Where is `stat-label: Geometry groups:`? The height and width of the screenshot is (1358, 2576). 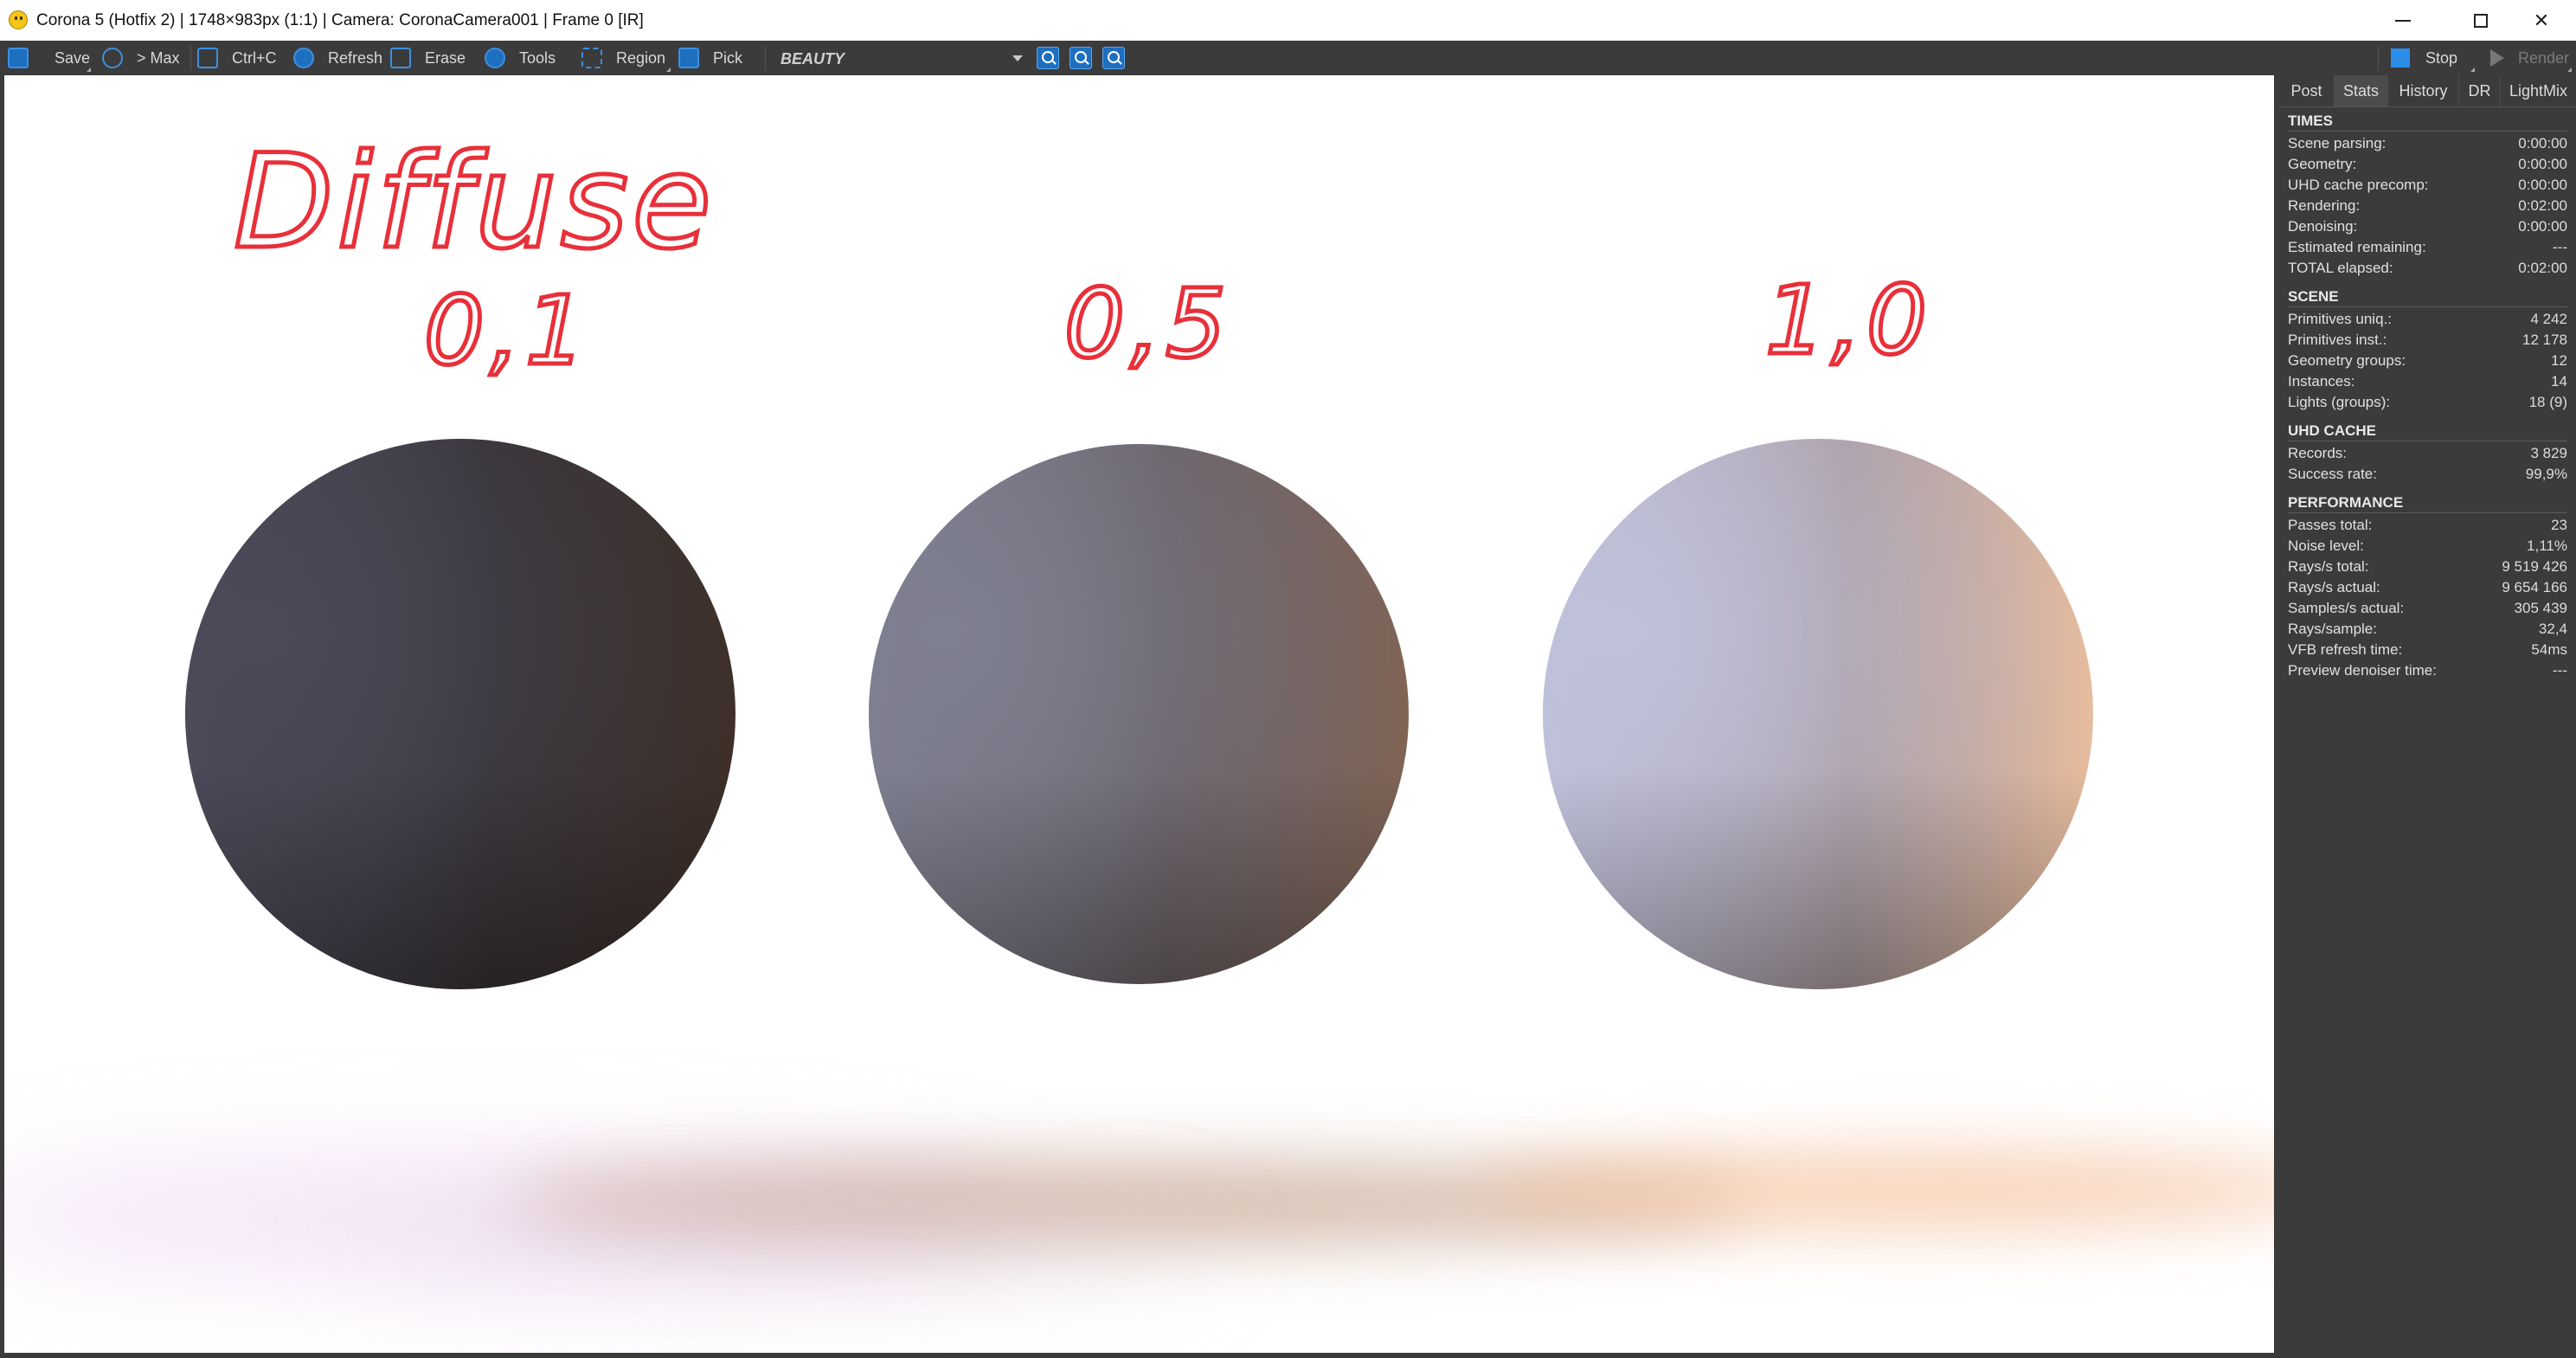
stat-label: Geometry groups: is located at coordinates (2347, 360).